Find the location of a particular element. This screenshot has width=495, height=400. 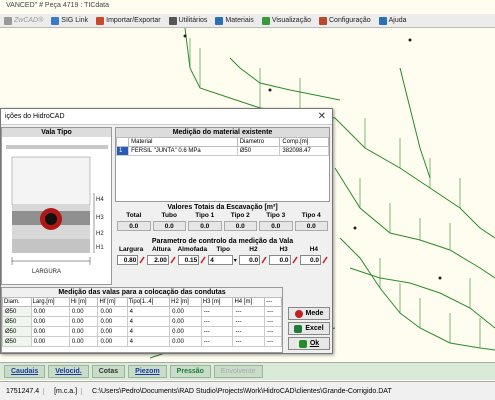

menu-item: Visualização is located at coordinates (286, 20).